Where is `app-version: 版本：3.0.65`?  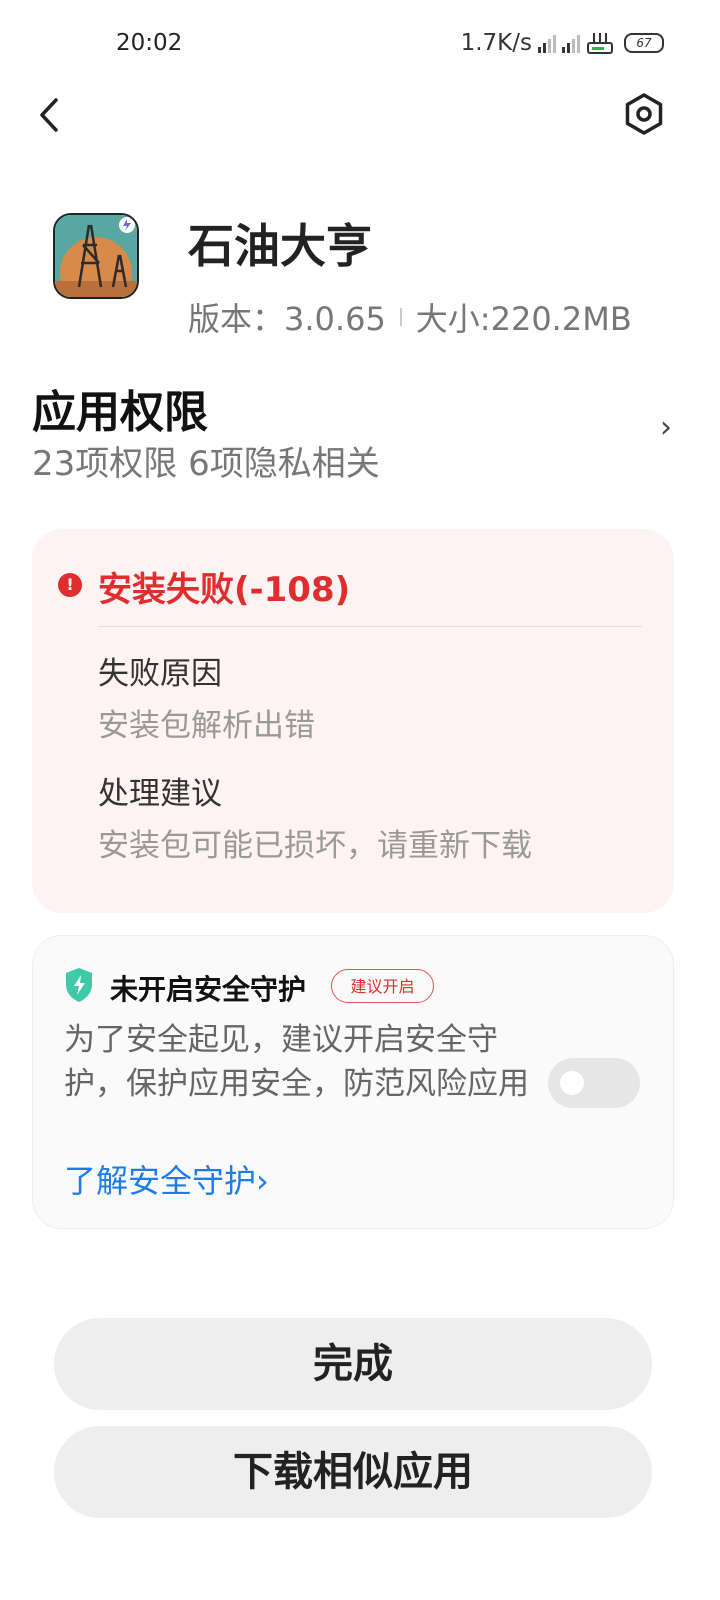 app-version: 版本：3.0.65 is located at coordinates (287, 317).